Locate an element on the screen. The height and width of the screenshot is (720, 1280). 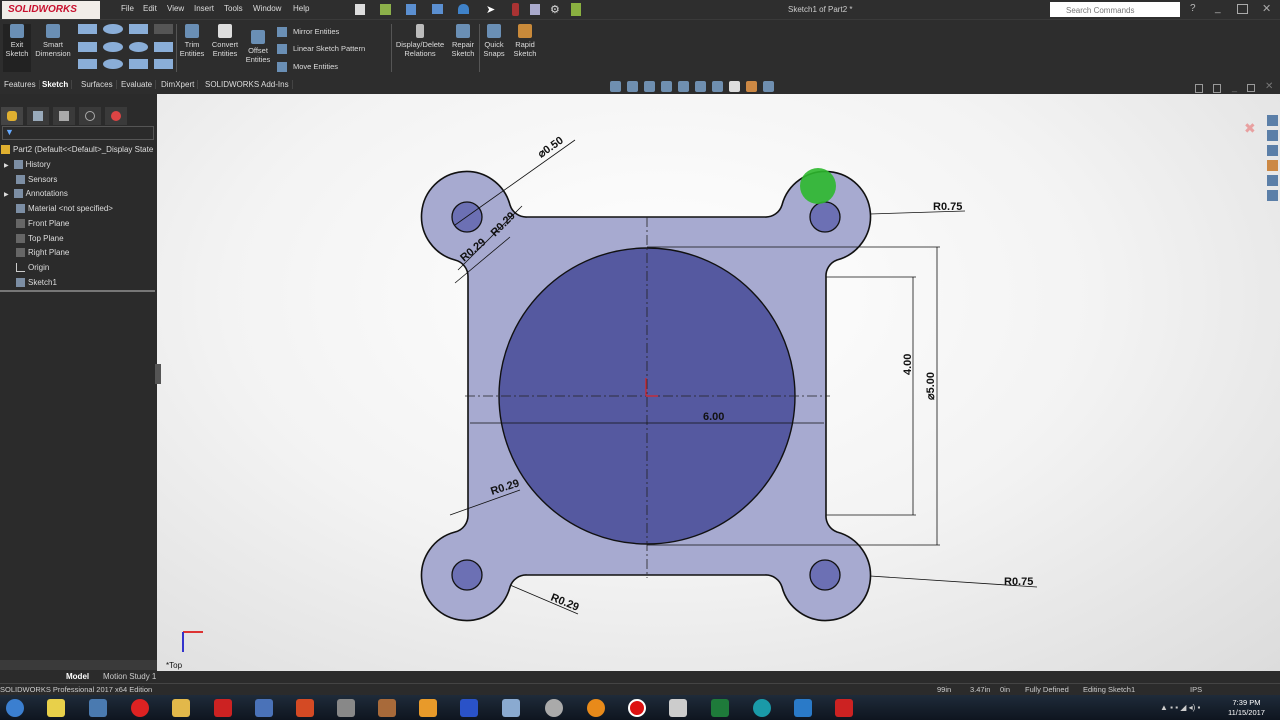
unit-system: IPS is located at coordinates (1196, 689).